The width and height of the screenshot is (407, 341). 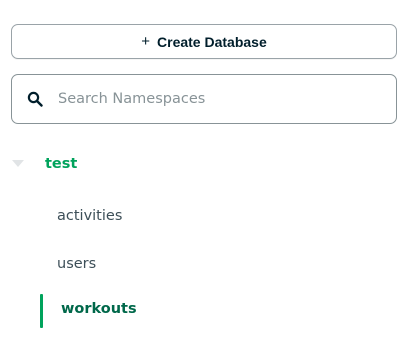 What do you see at coordinates (35, 99) in the screenshot?
I see `search-icon` at bounding box center [35, 99].